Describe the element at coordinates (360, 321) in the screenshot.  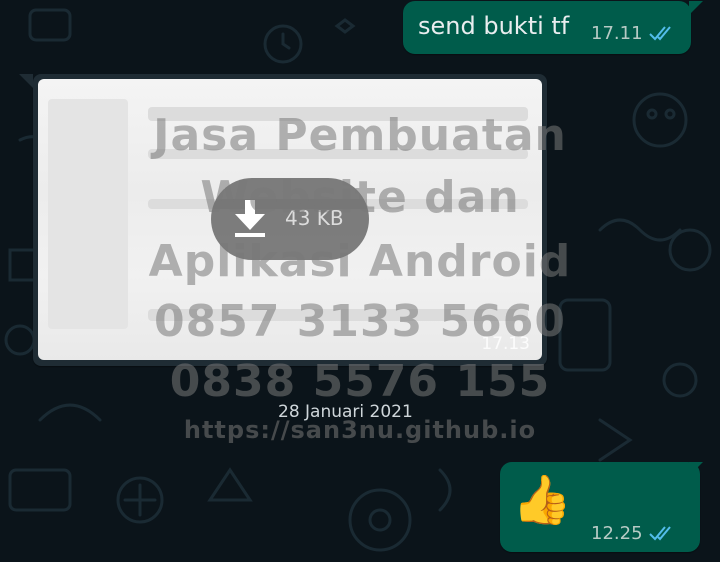
I see `watermark-line: 0857 3133 5660` at that location.